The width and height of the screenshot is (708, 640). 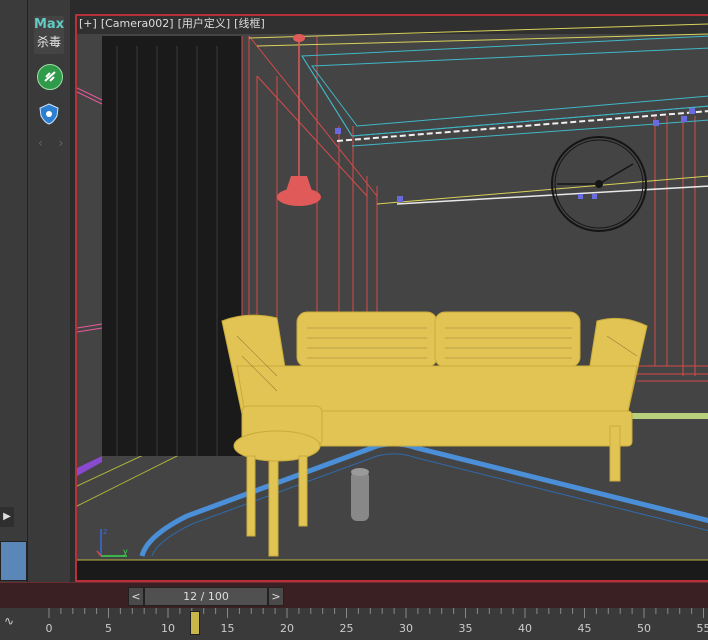 I want to click on expand-panel-button: ▶, so click(x=7, y=517).